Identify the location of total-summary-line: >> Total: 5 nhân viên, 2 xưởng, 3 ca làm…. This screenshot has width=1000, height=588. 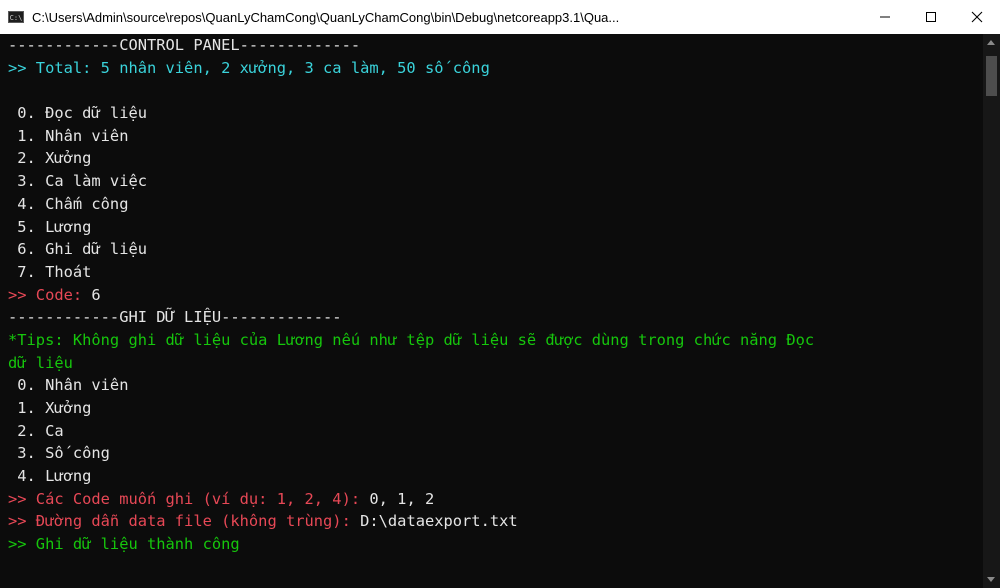
(249, 67).